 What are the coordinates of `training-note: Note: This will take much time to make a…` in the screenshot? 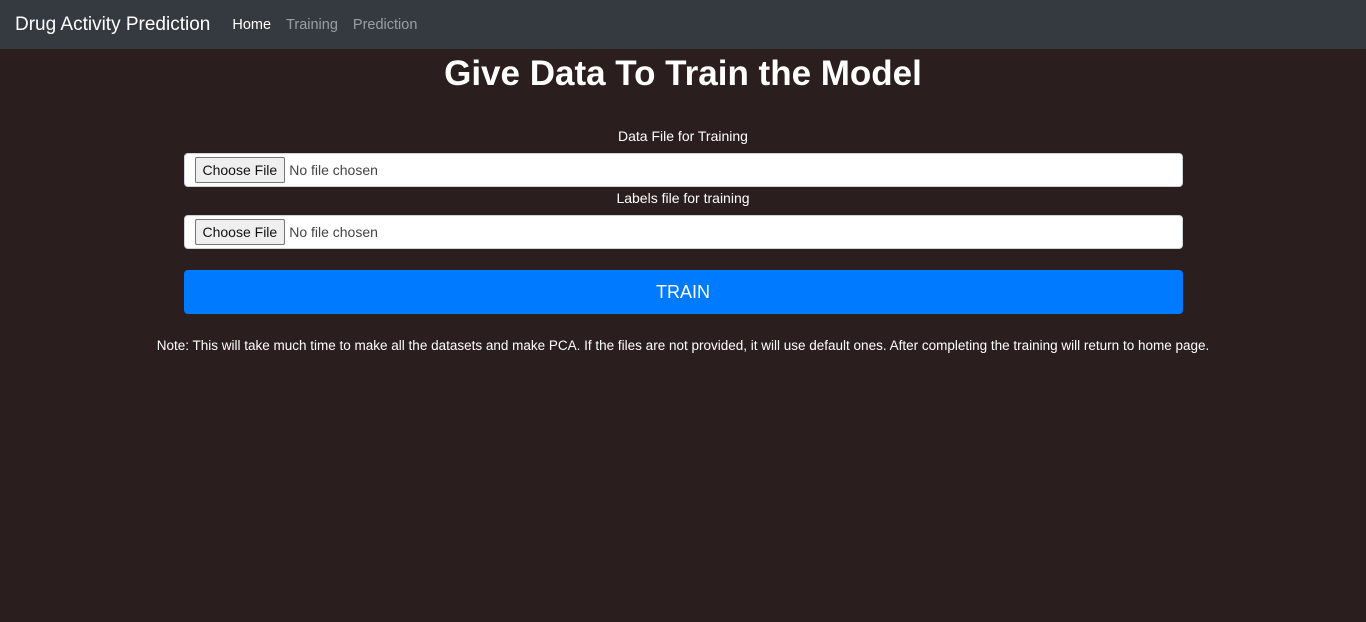 It's located at (683, 345).